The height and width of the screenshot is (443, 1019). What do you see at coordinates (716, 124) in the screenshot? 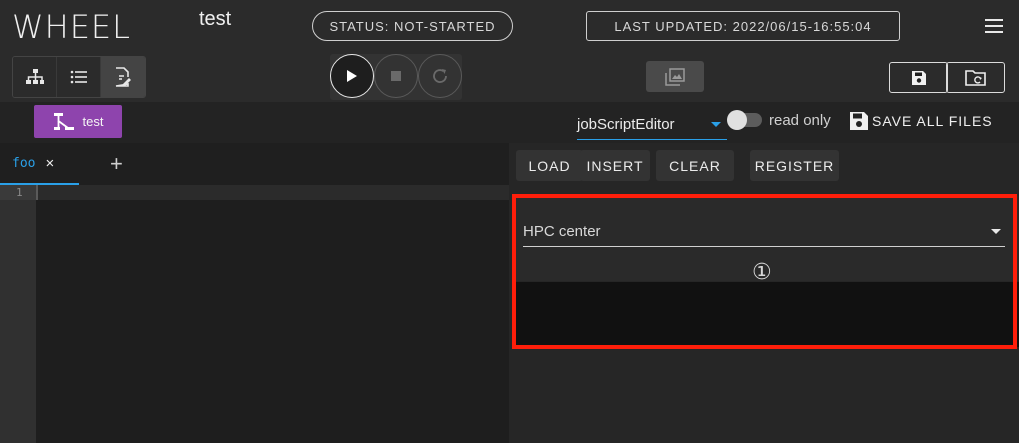
I see `caret-down-icon` at bounding box center [716, 124].